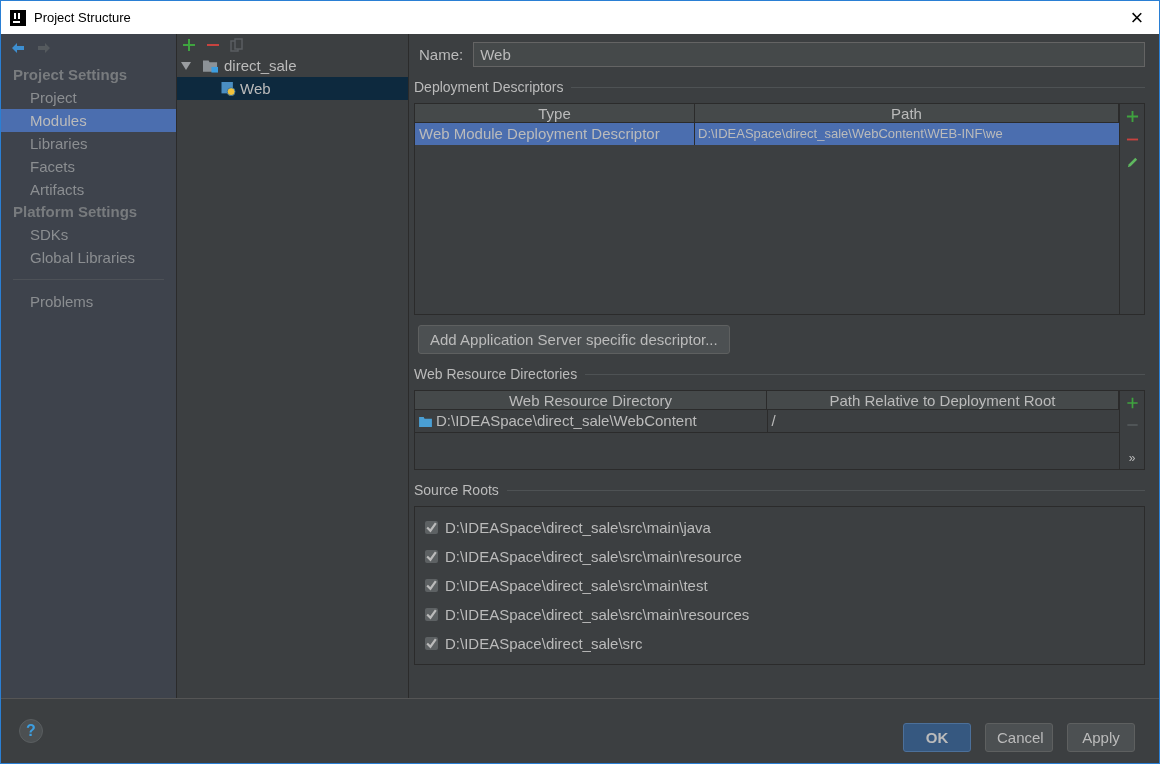  Describe the element at coordinates (18, 48) in the screenshot. I see `back-arrow-icon` at that location.